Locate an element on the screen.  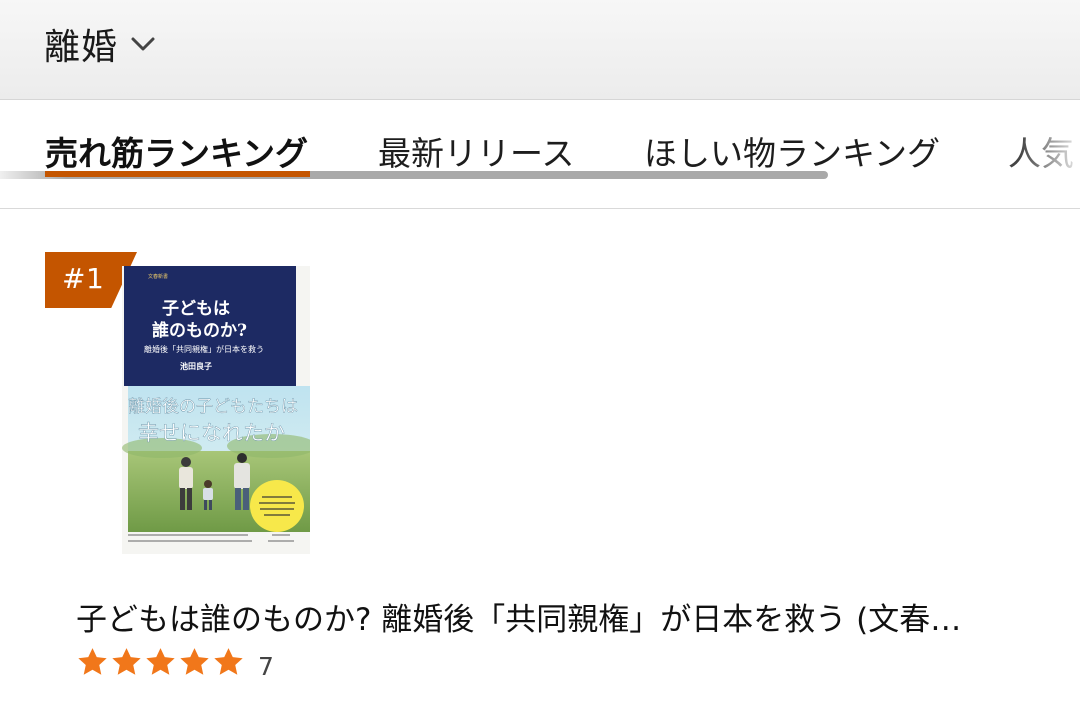
cover-subtitle: 離婚後「共同親権」が日本を救う is located at coordinates (204, 349).